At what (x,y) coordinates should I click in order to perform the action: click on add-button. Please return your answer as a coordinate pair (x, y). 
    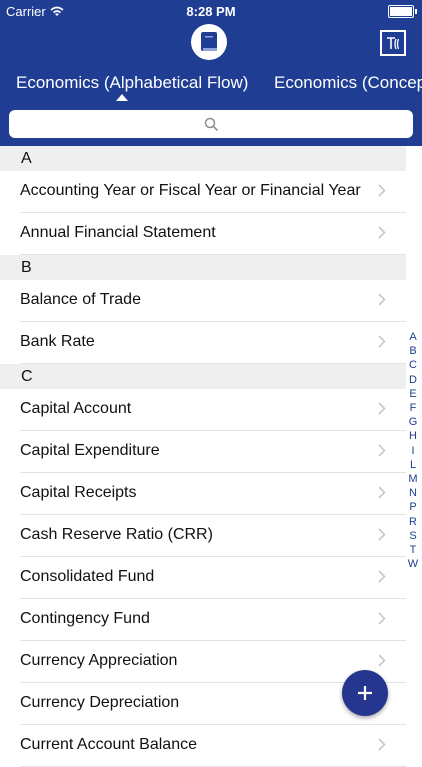
    Looking at the image, I should click on (365, 693).